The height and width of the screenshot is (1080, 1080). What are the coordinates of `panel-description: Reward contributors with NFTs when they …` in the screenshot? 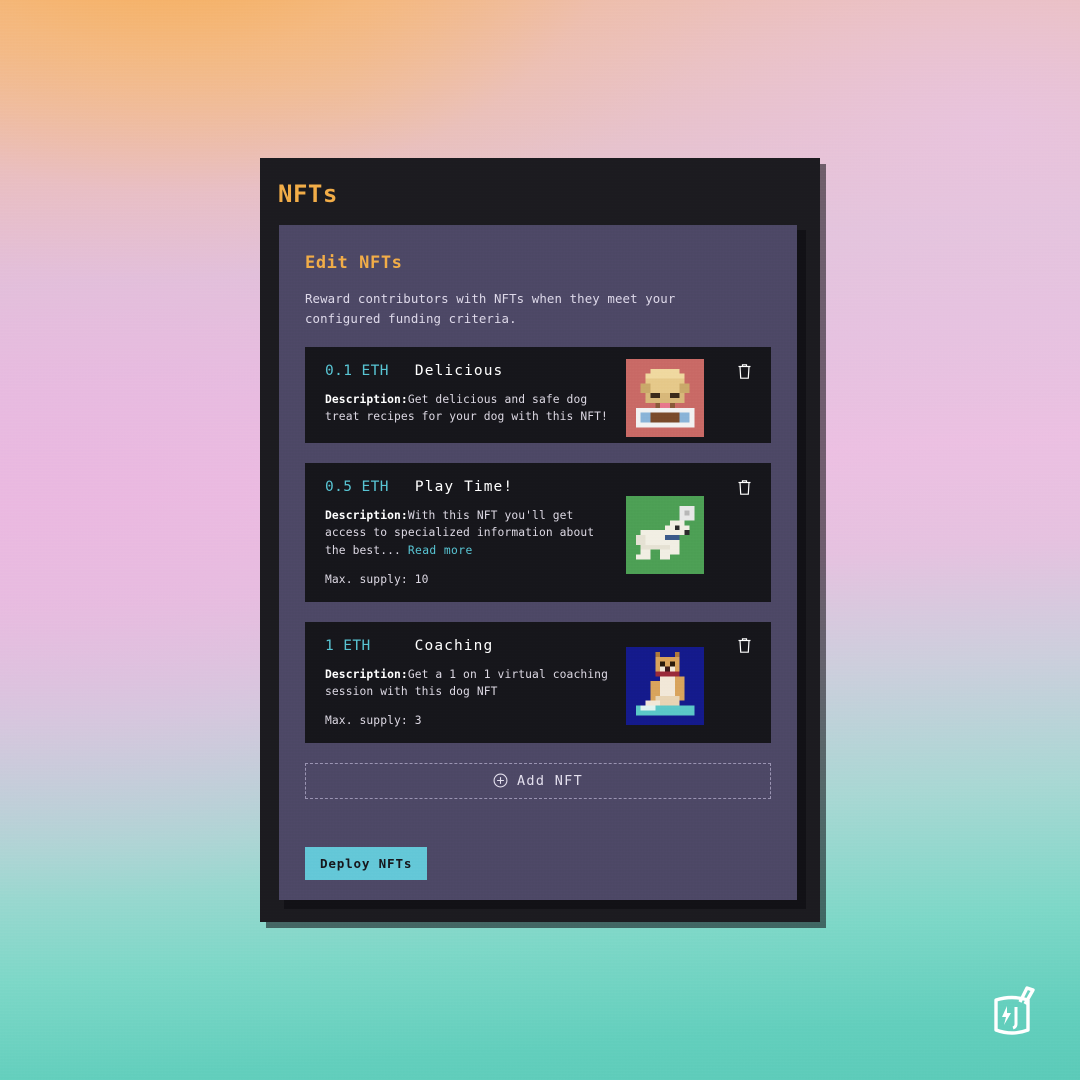 It's located at (490, 309).